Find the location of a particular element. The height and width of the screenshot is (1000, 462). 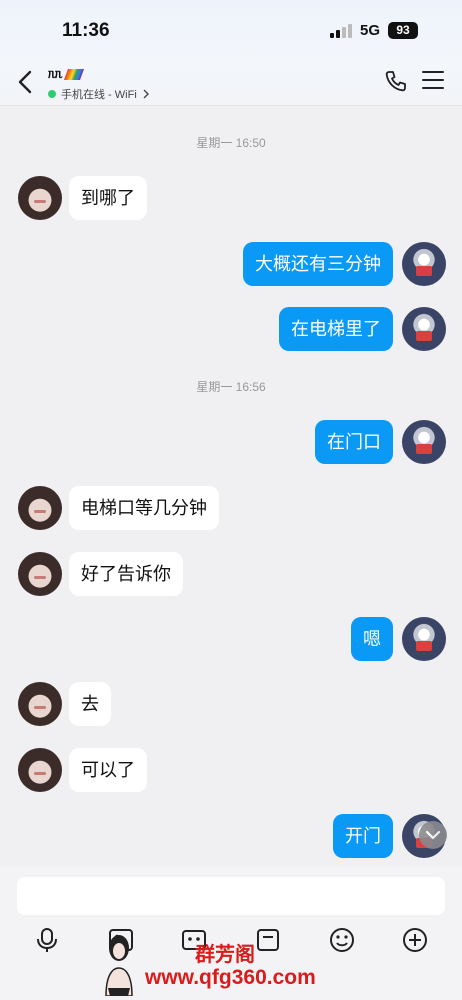

chevron-down-icon is located at coordinates (433, 835).